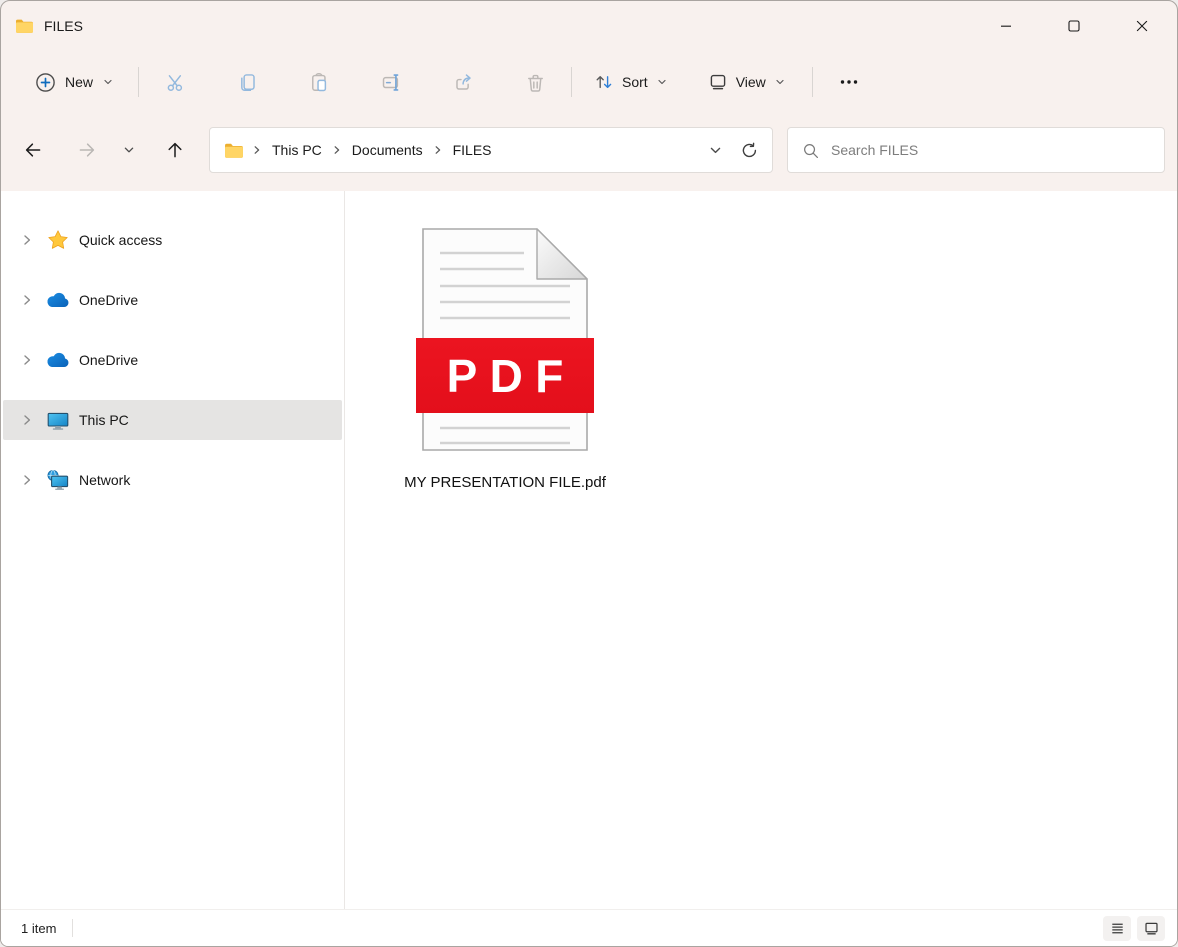 The height and width of the screenshot is (947, 1178). I want to click on new-button-label: New, so click(79, 82).